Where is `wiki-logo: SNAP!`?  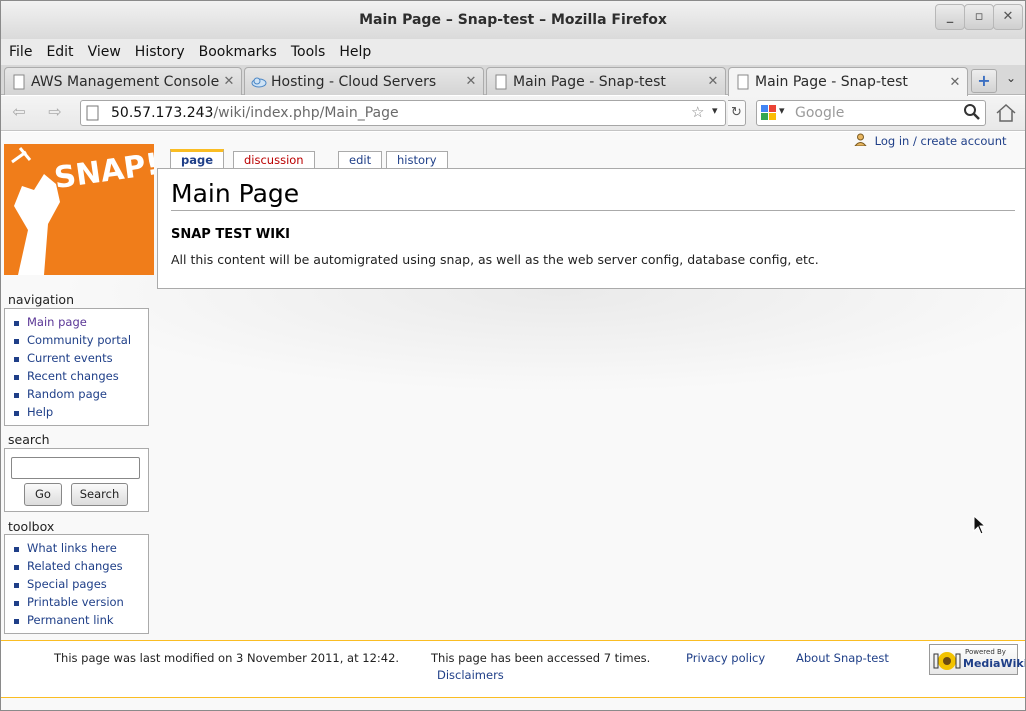 wiki-logo: SNAP! is located at coordinates (79, 209).